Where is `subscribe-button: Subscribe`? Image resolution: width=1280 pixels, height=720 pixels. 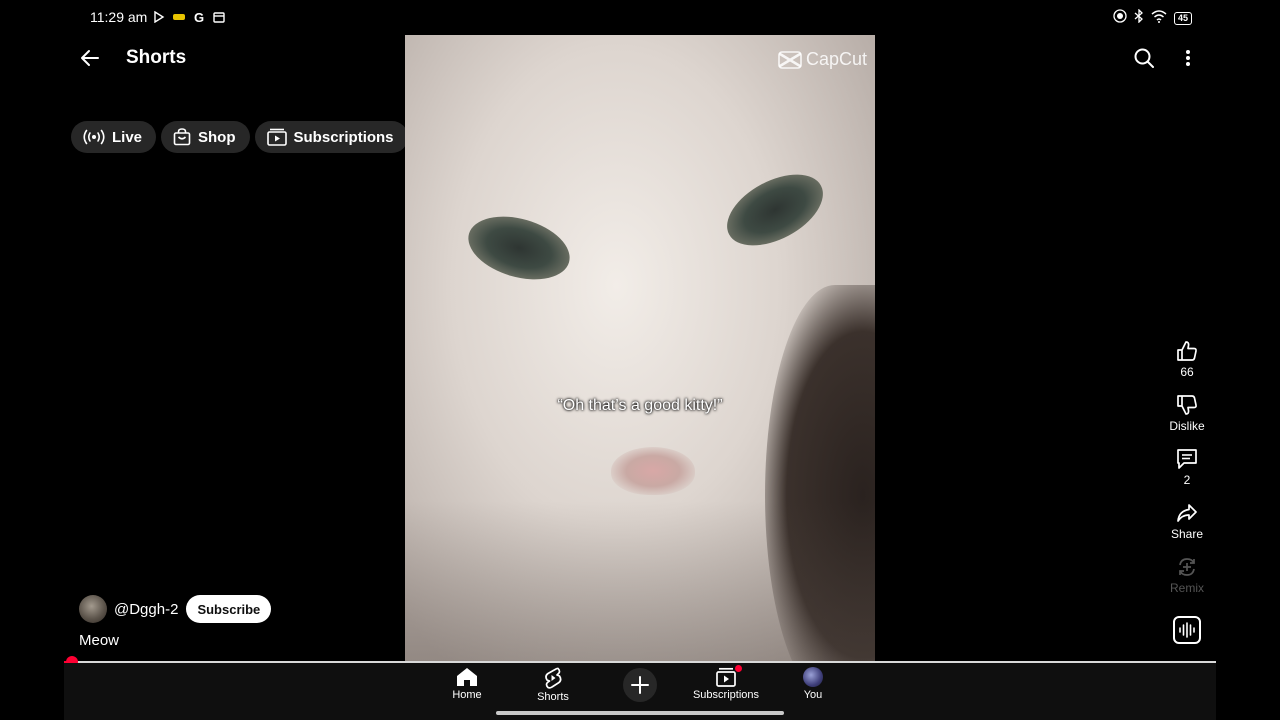 subscribe-button: Subscribe is located at coordinates (229, 609).